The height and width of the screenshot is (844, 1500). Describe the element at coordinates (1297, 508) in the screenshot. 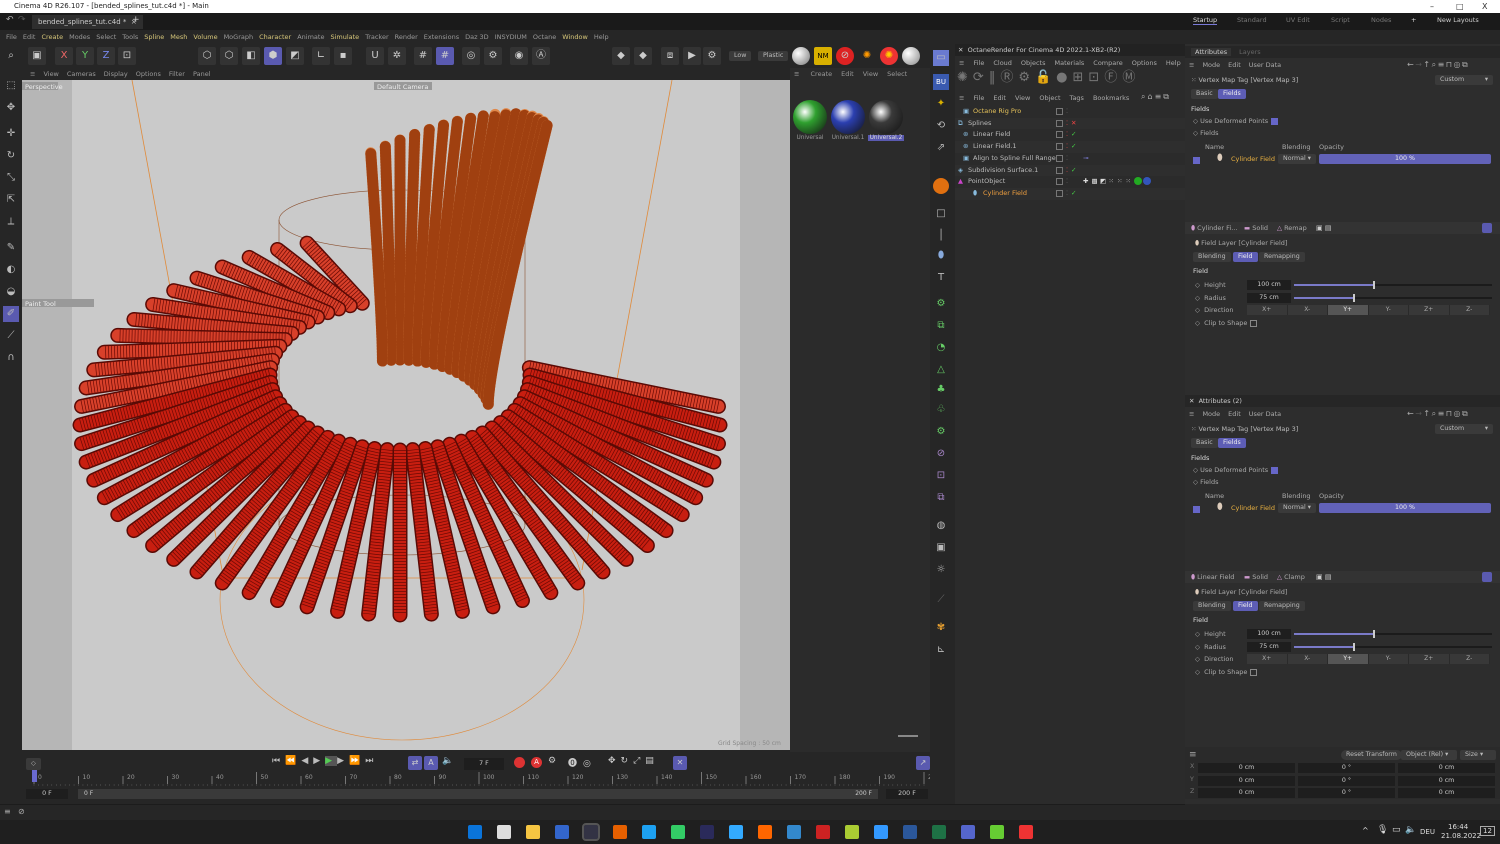

I see `blending-dropdown: Normal ▾` at that location.